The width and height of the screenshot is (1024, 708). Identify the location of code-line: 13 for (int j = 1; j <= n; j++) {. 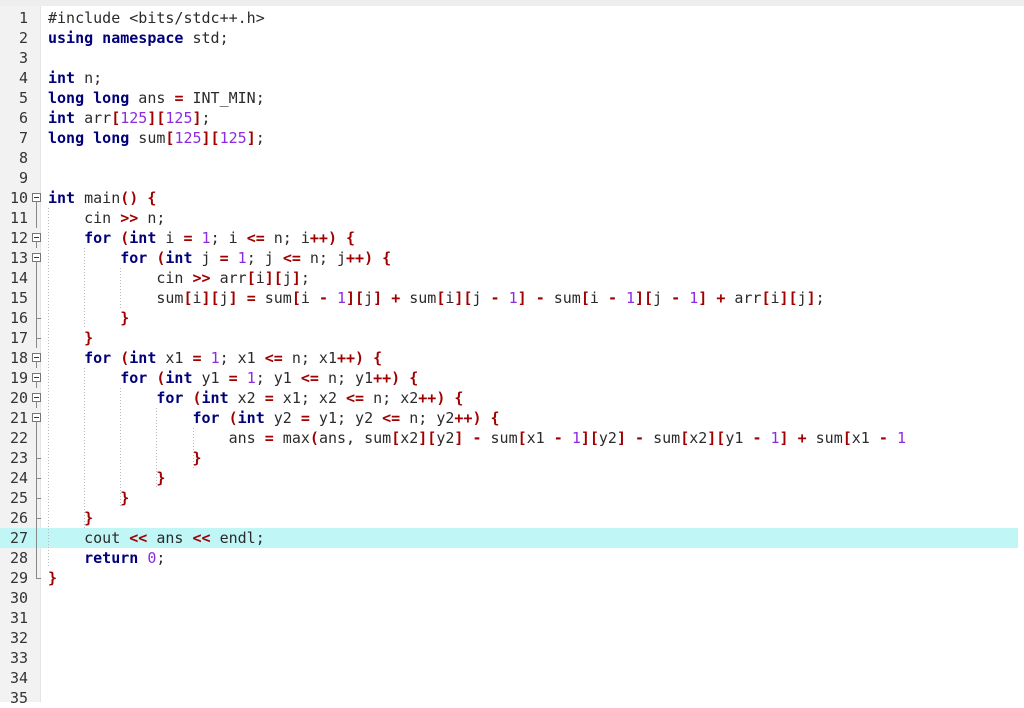
(509, 258).